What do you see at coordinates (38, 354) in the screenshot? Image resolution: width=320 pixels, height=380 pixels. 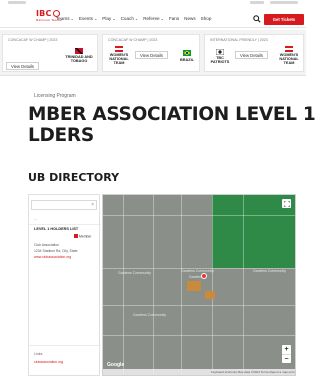 I see `directory-bottom-label: Links` at bounding box center [38, 354].